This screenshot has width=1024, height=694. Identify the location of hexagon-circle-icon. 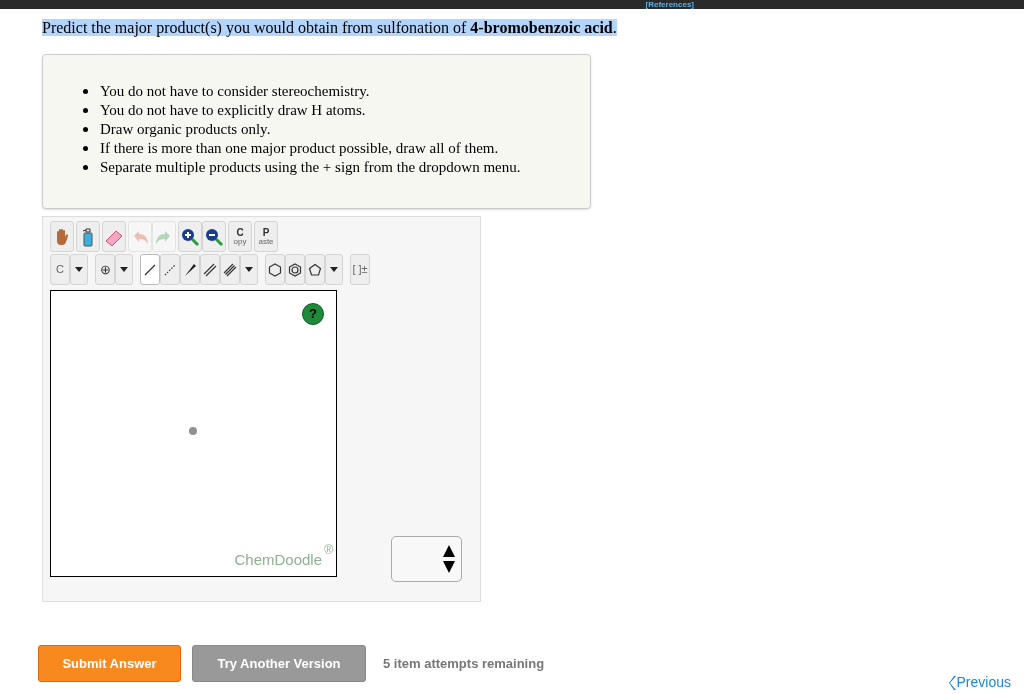
(295, 269).